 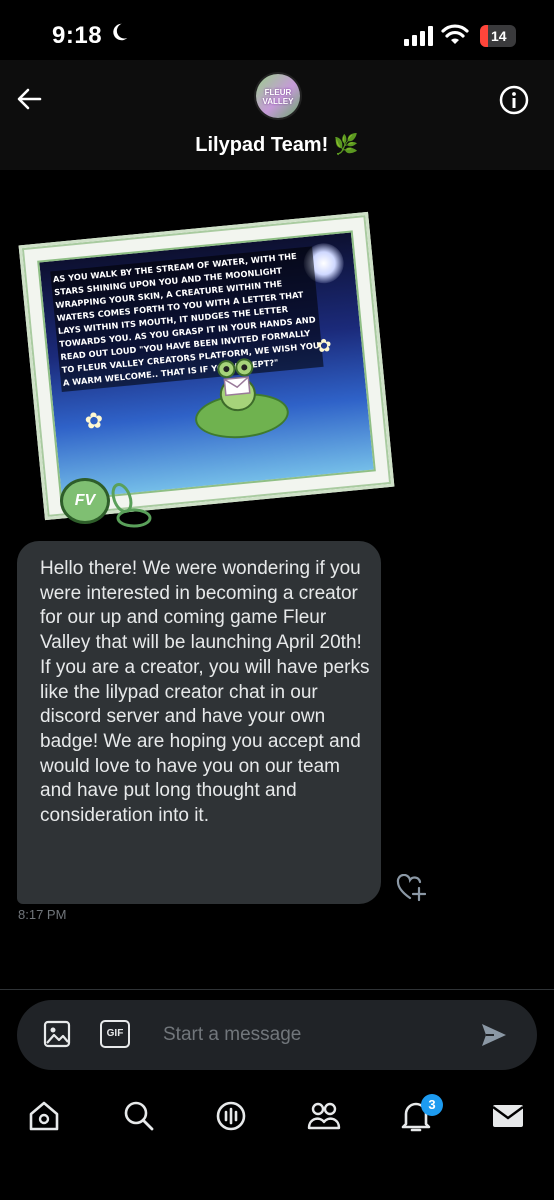 I want to click on cellular-signal-icon, so click(x=418, y=36).